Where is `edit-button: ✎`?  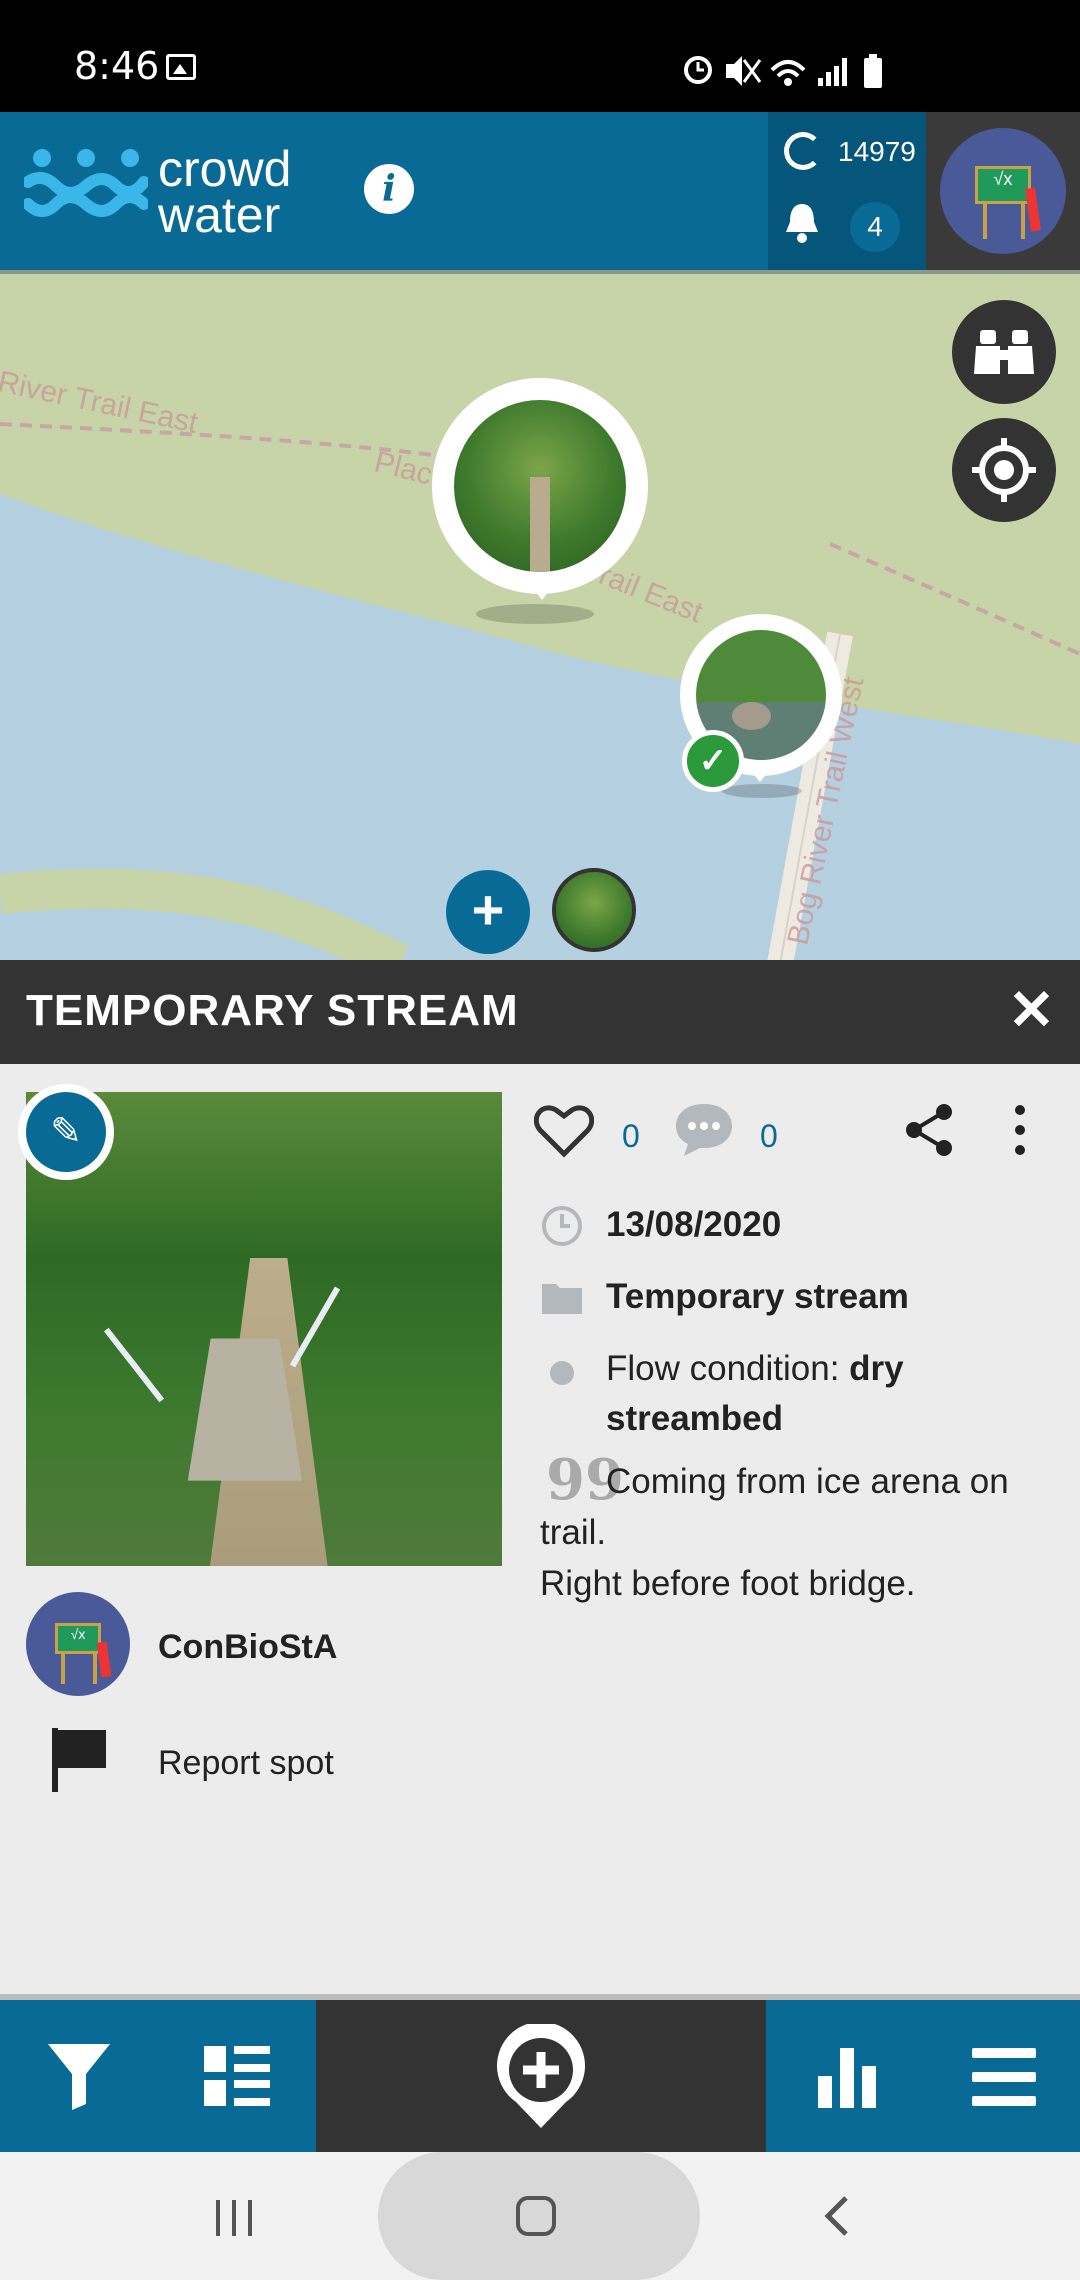 edit-button: ✎ is located at coordinates (66, 1132).